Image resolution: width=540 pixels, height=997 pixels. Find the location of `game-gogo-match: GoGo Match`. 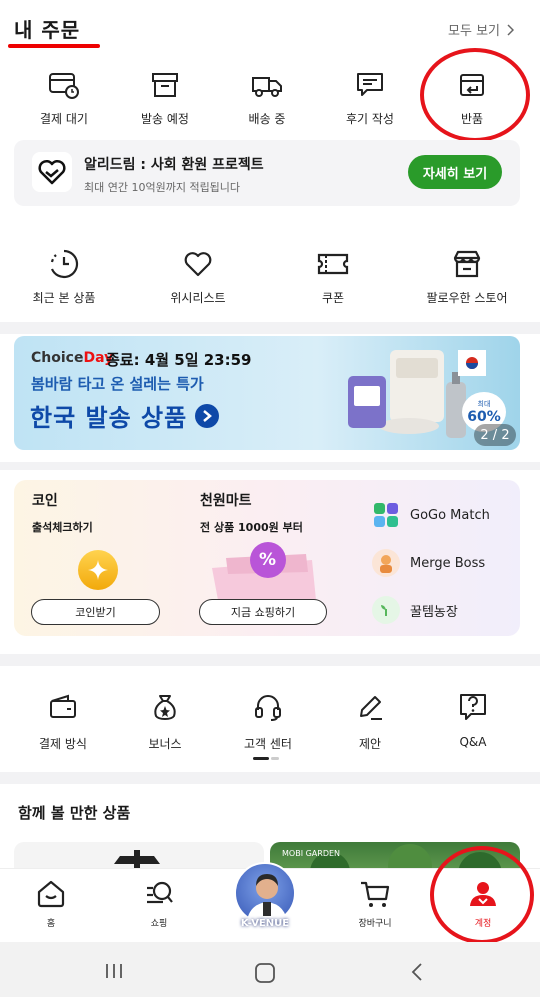

game-gogo-match: GoGo Match is located at coordinates (431, 515).